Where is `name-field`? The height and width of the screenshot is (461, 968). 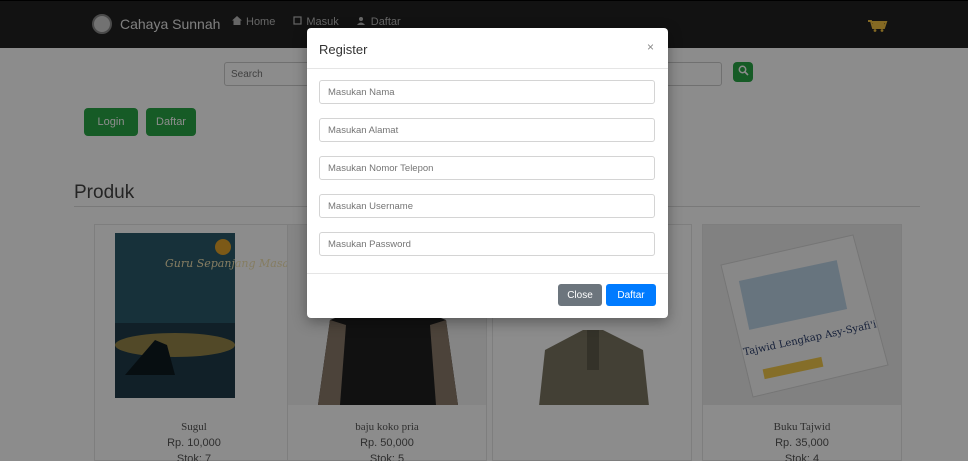
name-field is located at coordinates (487, 92).